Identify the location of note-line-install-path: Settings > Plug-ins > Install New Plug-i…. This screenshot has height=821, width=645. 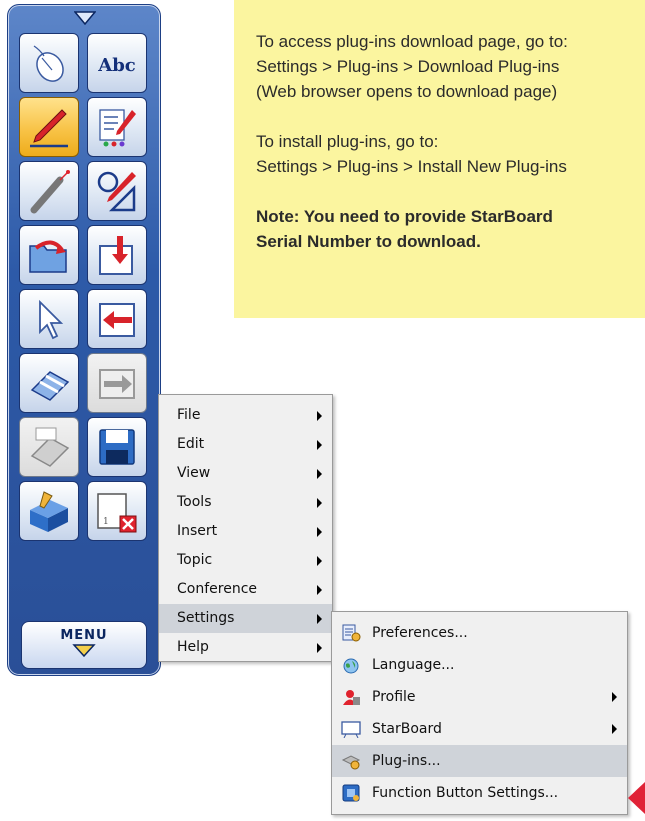
(411, 166).